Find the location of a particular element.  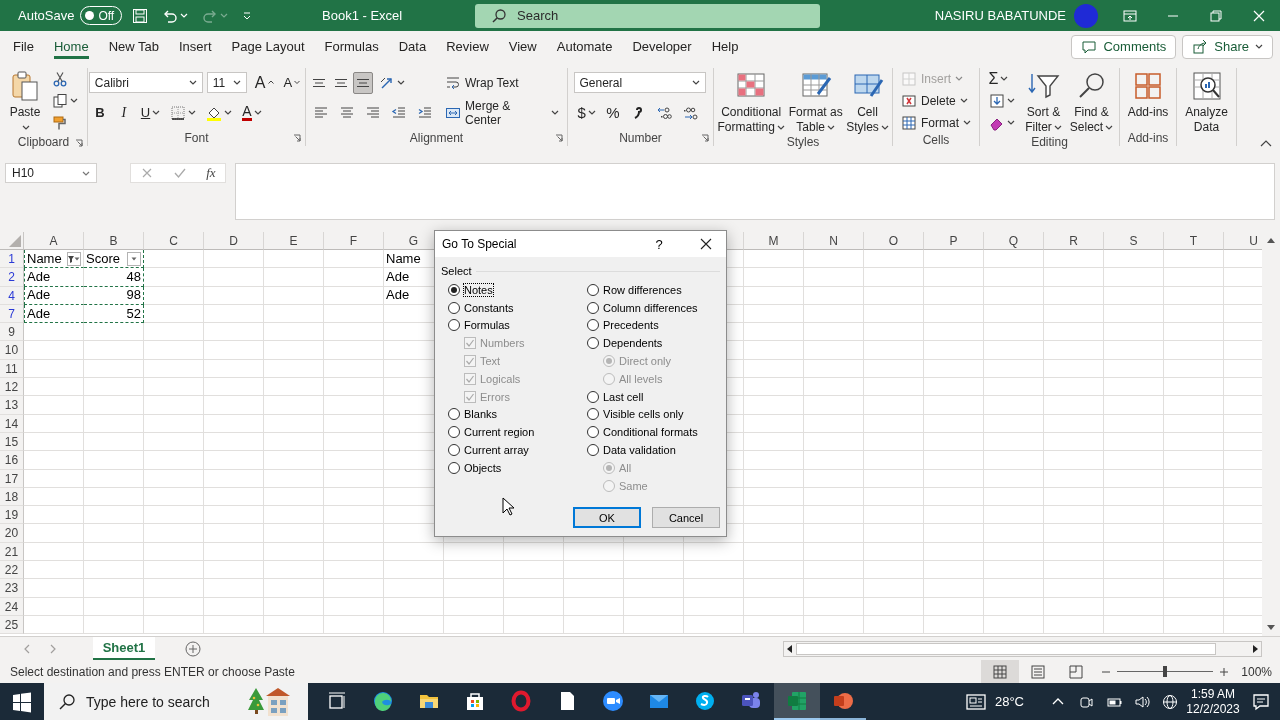

share-button: Share is located at coordinates (1227, 46).